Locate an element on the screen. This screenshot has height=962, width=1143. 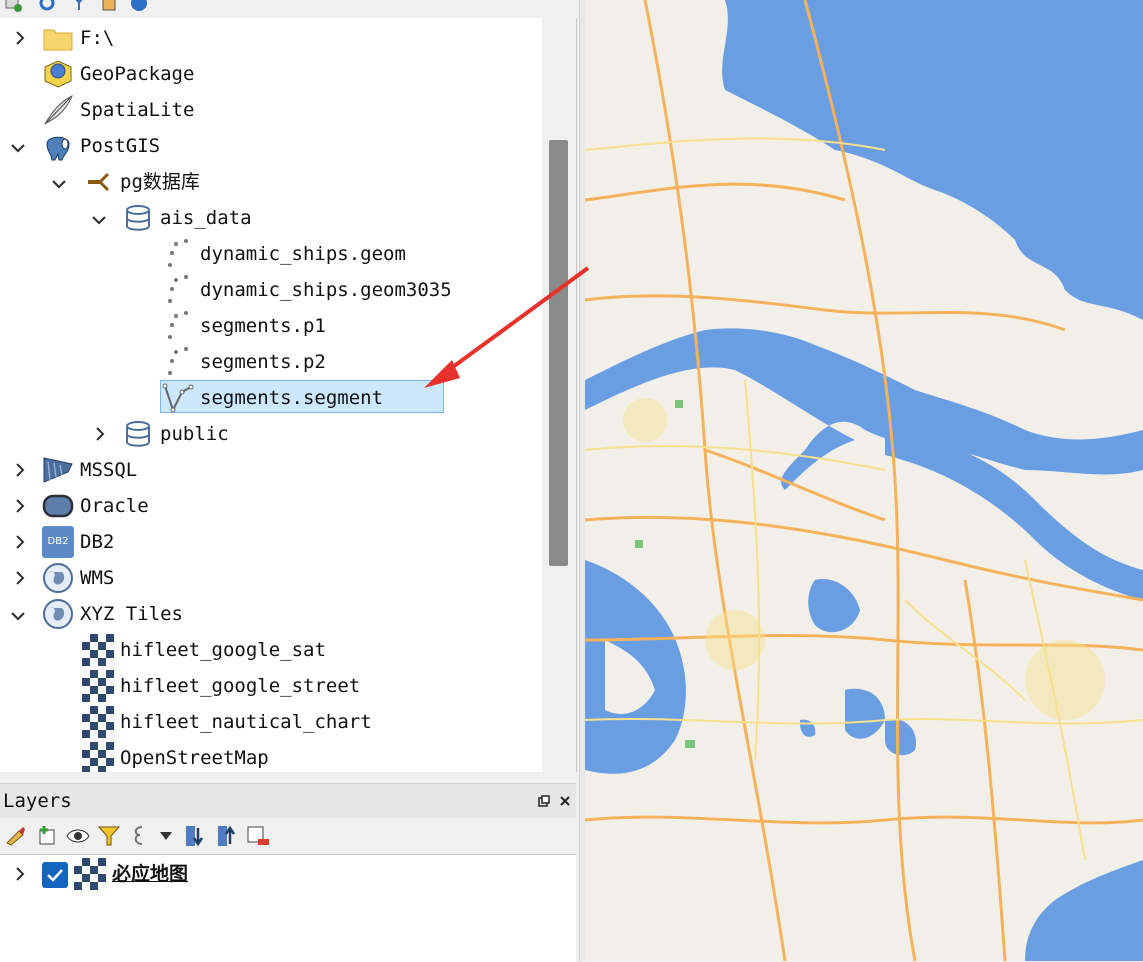
dropdown-arrow-icon is located at coordinates (166, 836).